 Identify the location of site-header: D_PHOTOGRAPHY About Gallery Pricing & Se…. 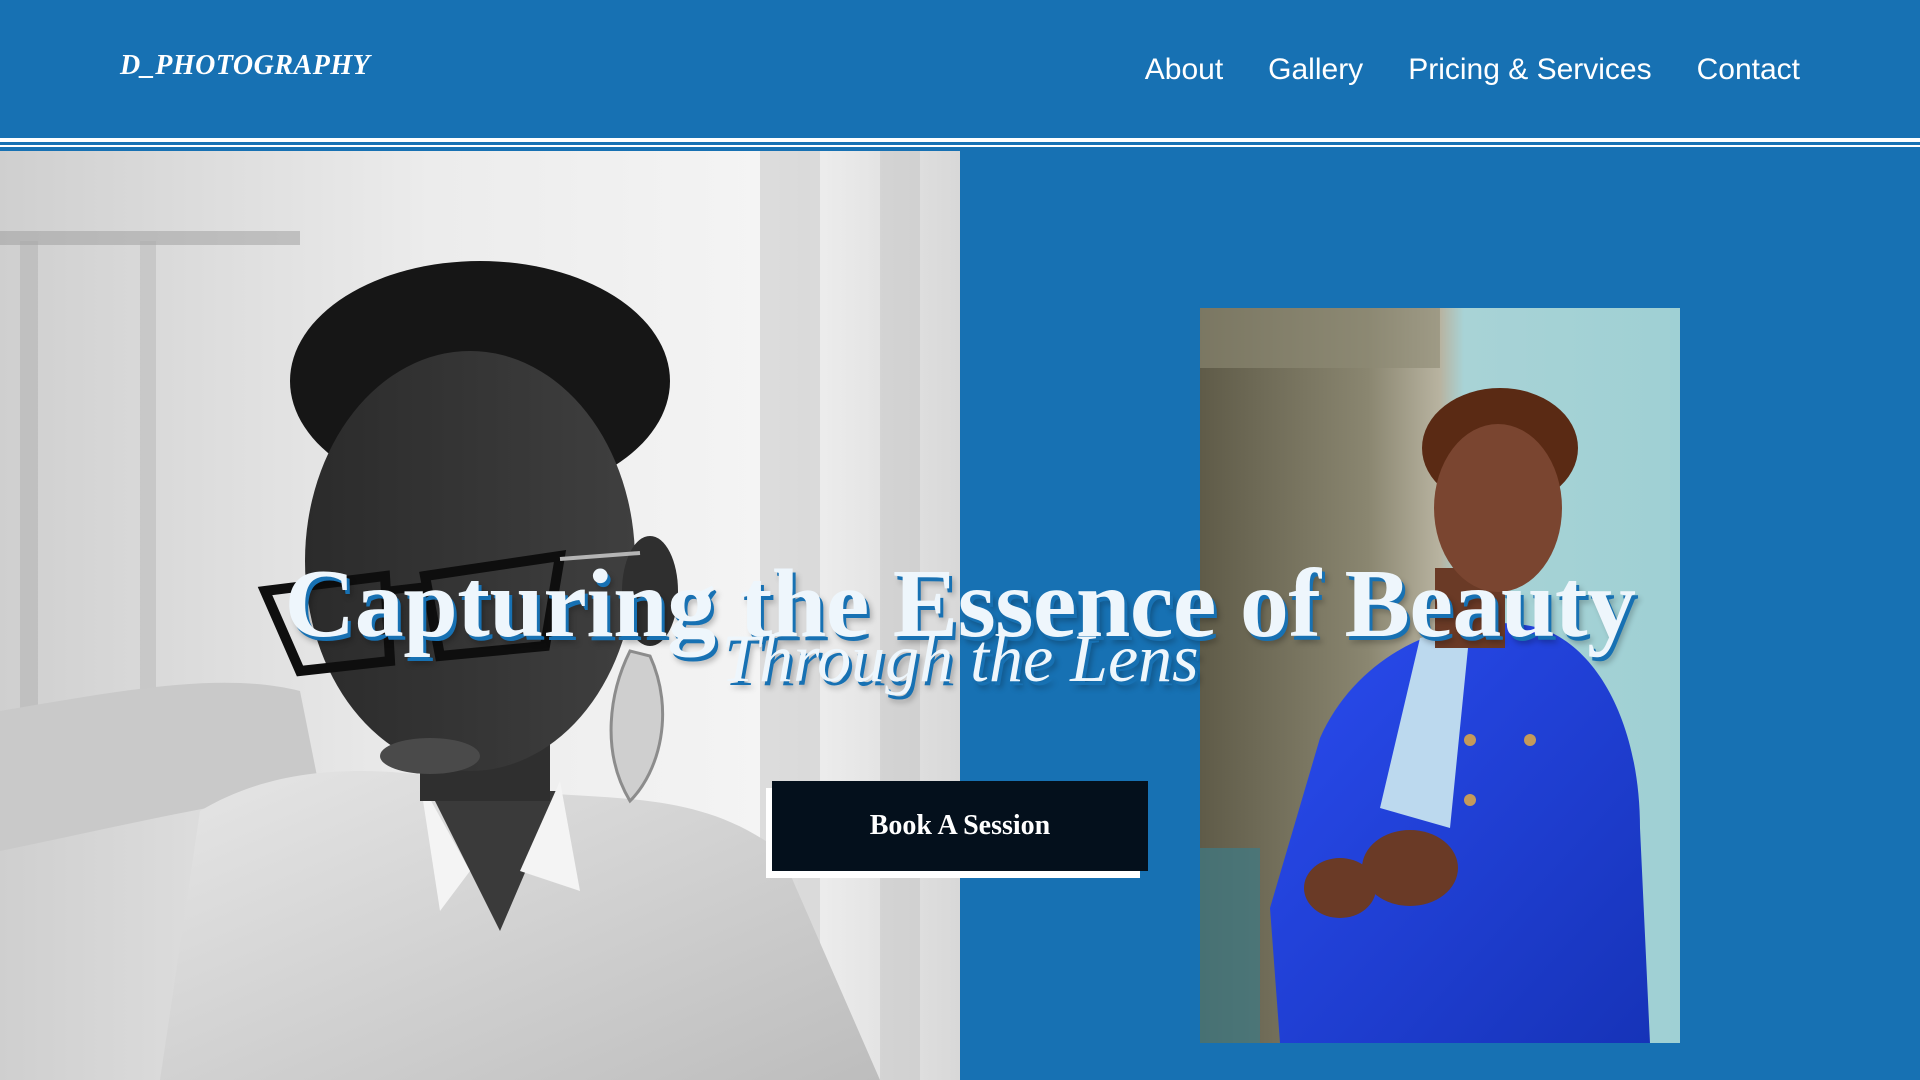
(960, 69).